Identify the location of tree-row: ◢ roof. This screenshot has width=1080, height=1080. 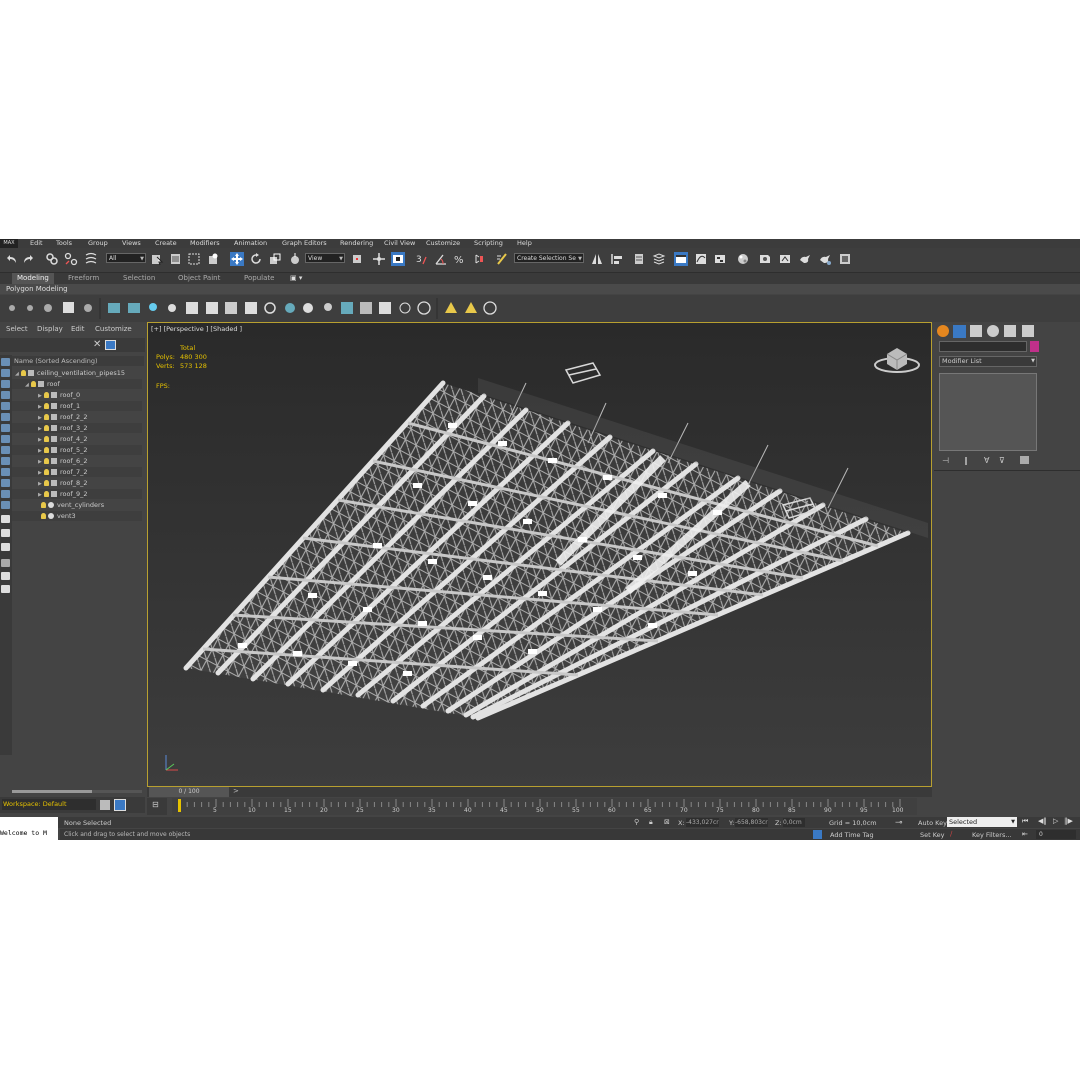
(77, 384).